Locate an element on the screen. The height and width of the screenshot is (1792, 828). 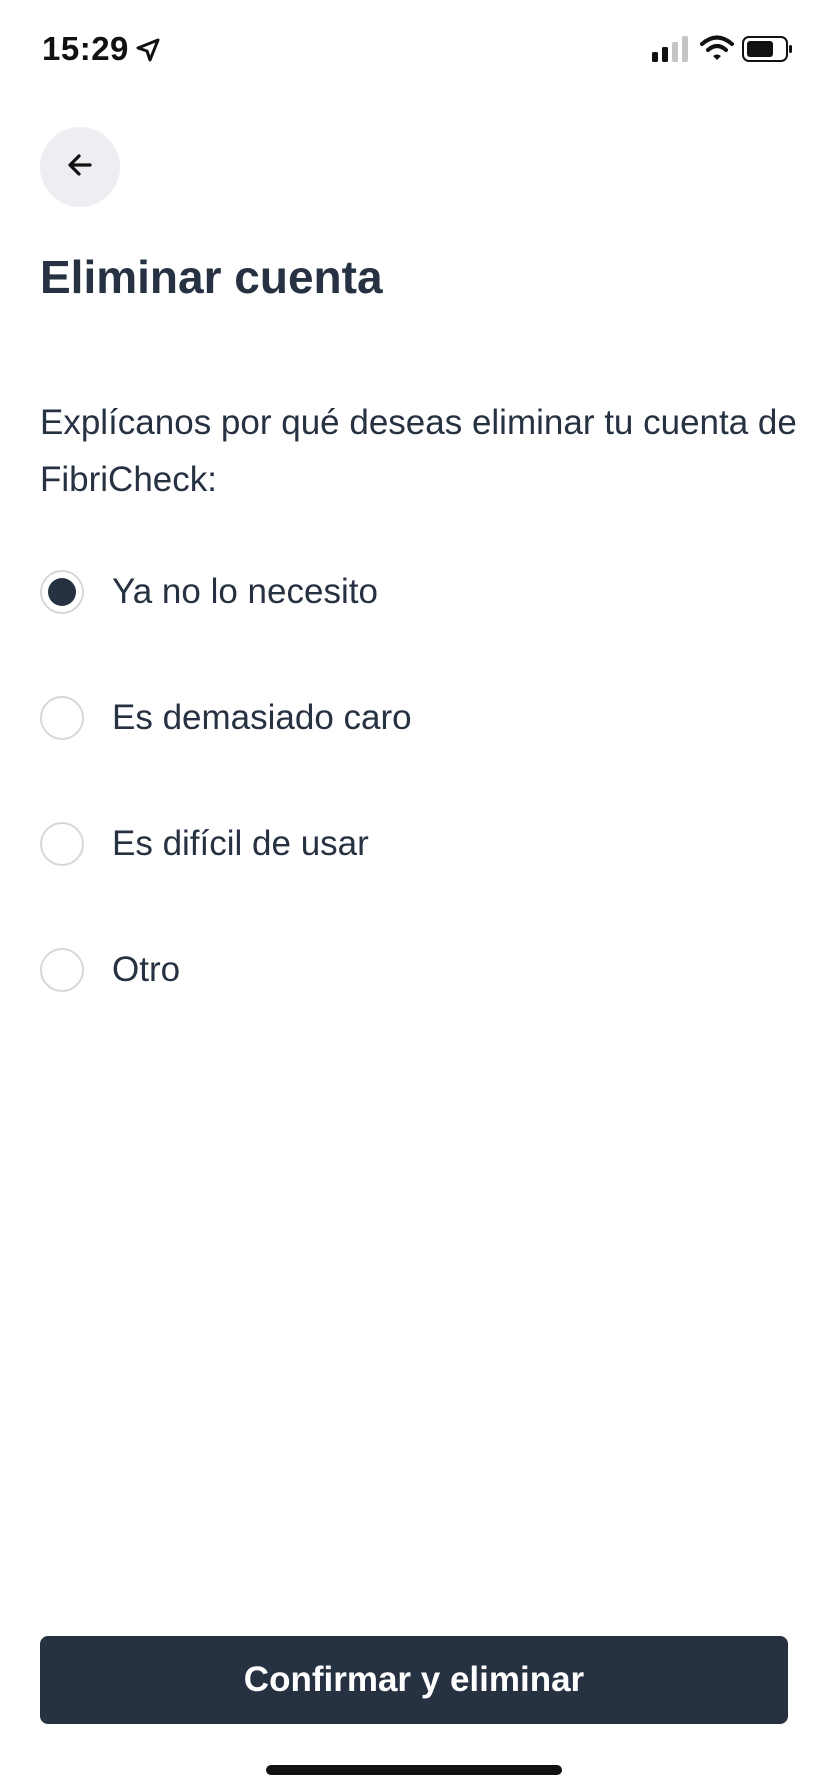
confirm-delete-button: Confirmar y eliminar is located at coordinates (414, 1680).